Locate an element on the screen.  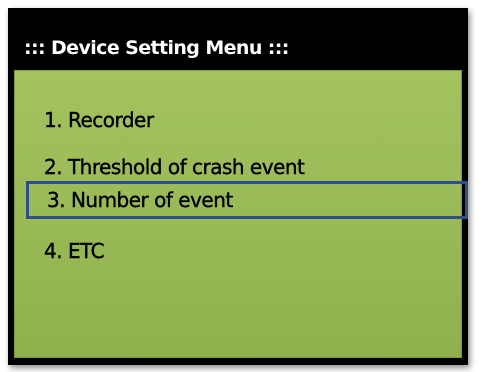
menu-item-threshold-of-crash-event: 2. Threshold of crash event is located at coordinates (240, 167).